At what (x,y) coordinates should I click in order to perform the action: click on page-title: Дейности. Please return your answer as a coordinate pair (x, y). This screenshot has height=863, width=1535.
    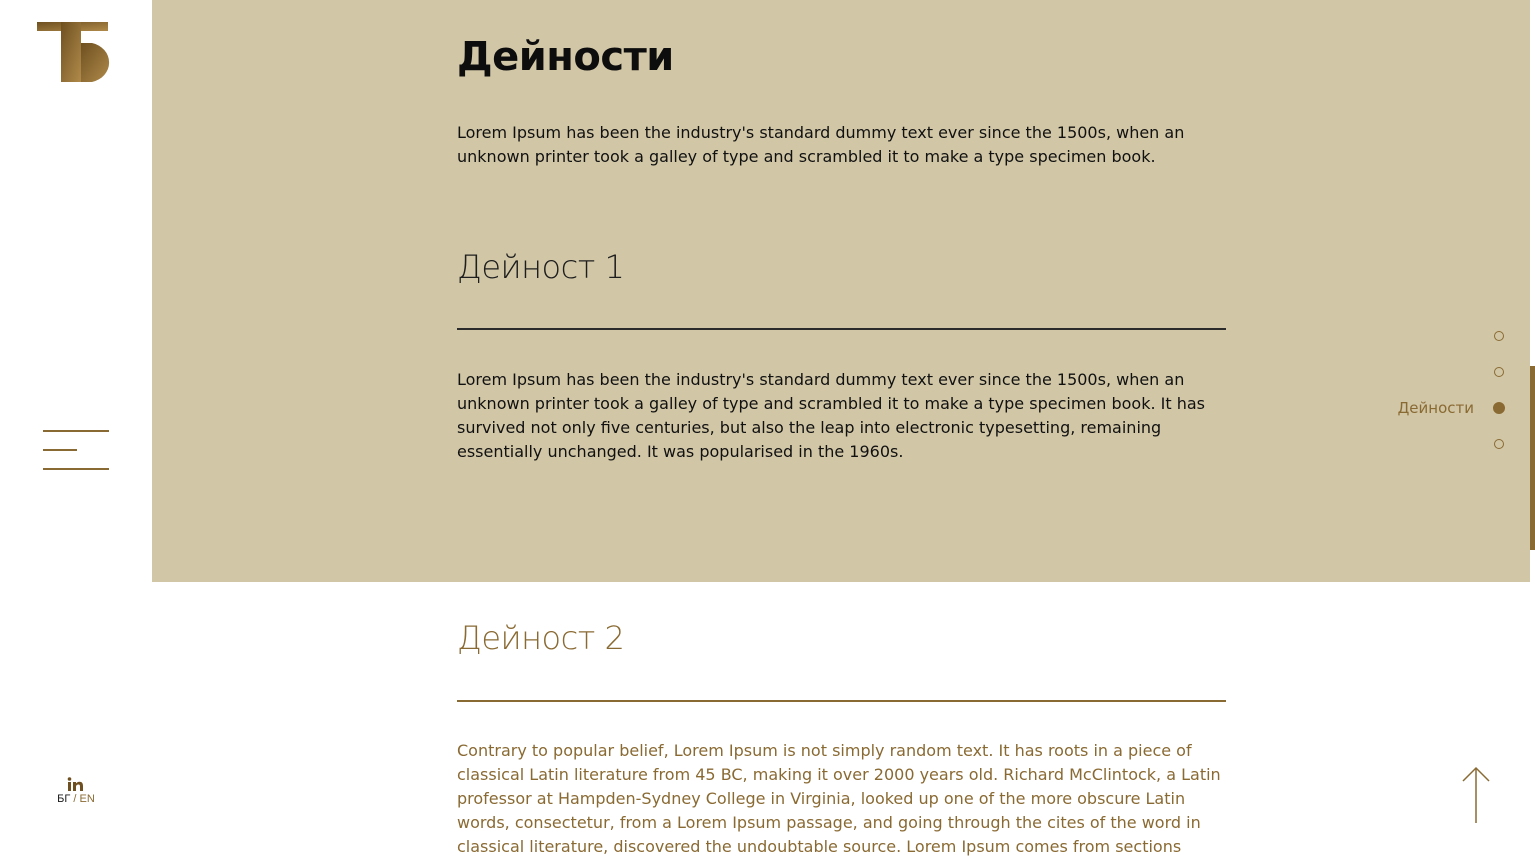
    Looking at the image, I should click on (565, 57).